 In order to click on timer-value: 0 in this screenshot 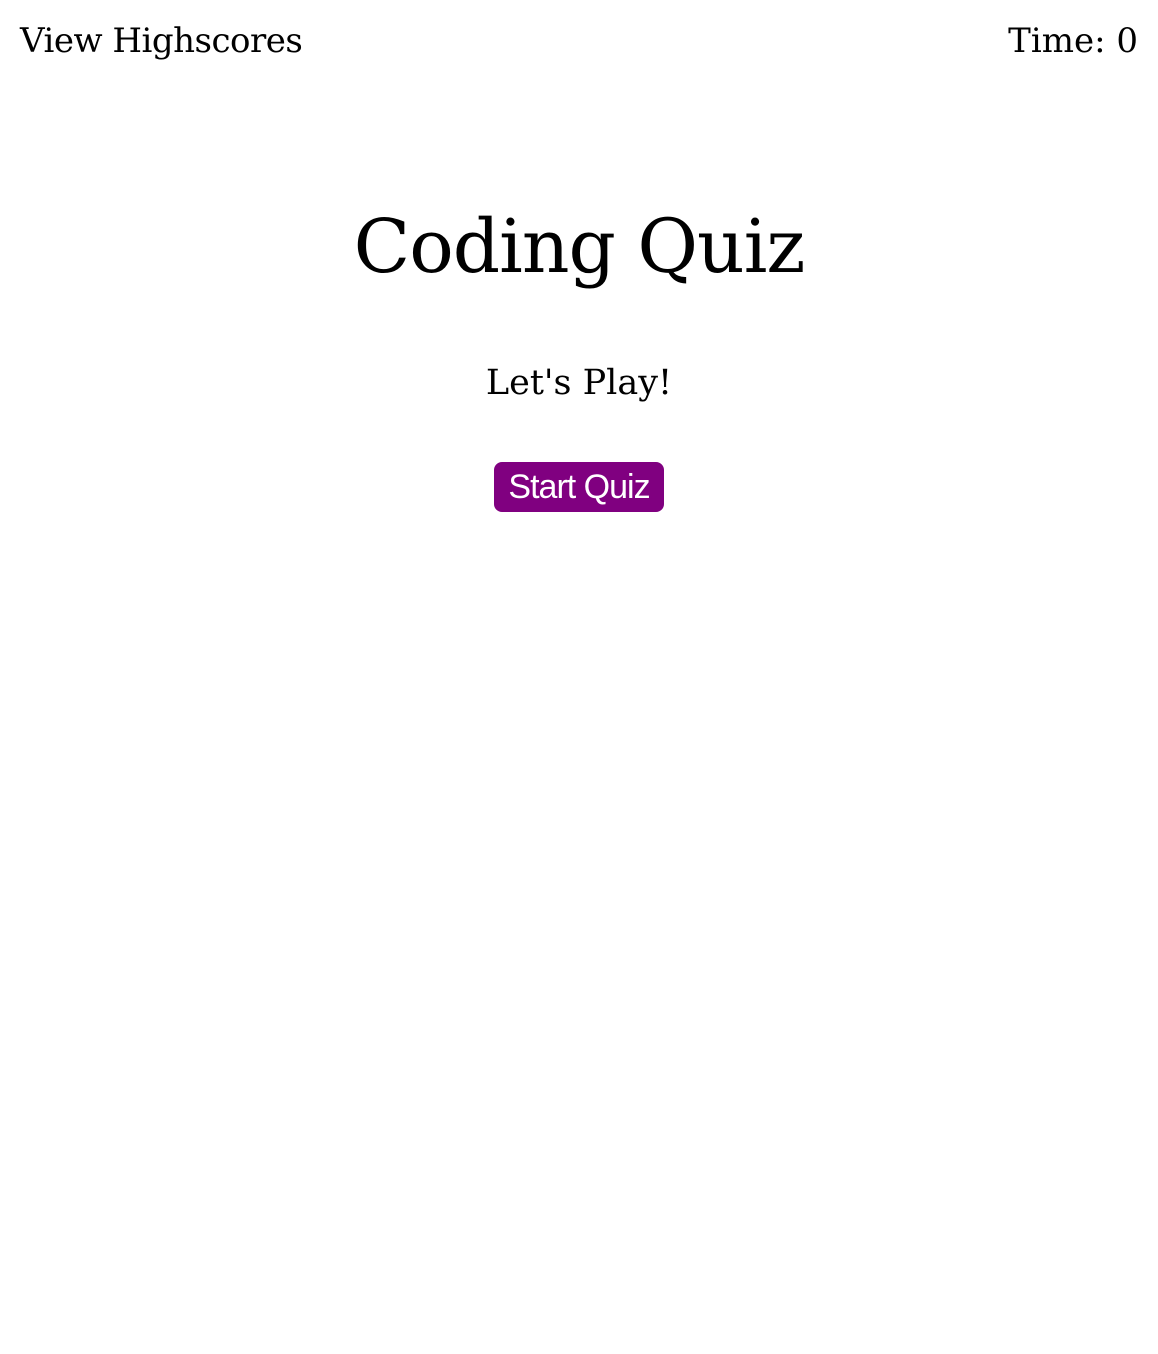, I will do `click(1127, 41)`.